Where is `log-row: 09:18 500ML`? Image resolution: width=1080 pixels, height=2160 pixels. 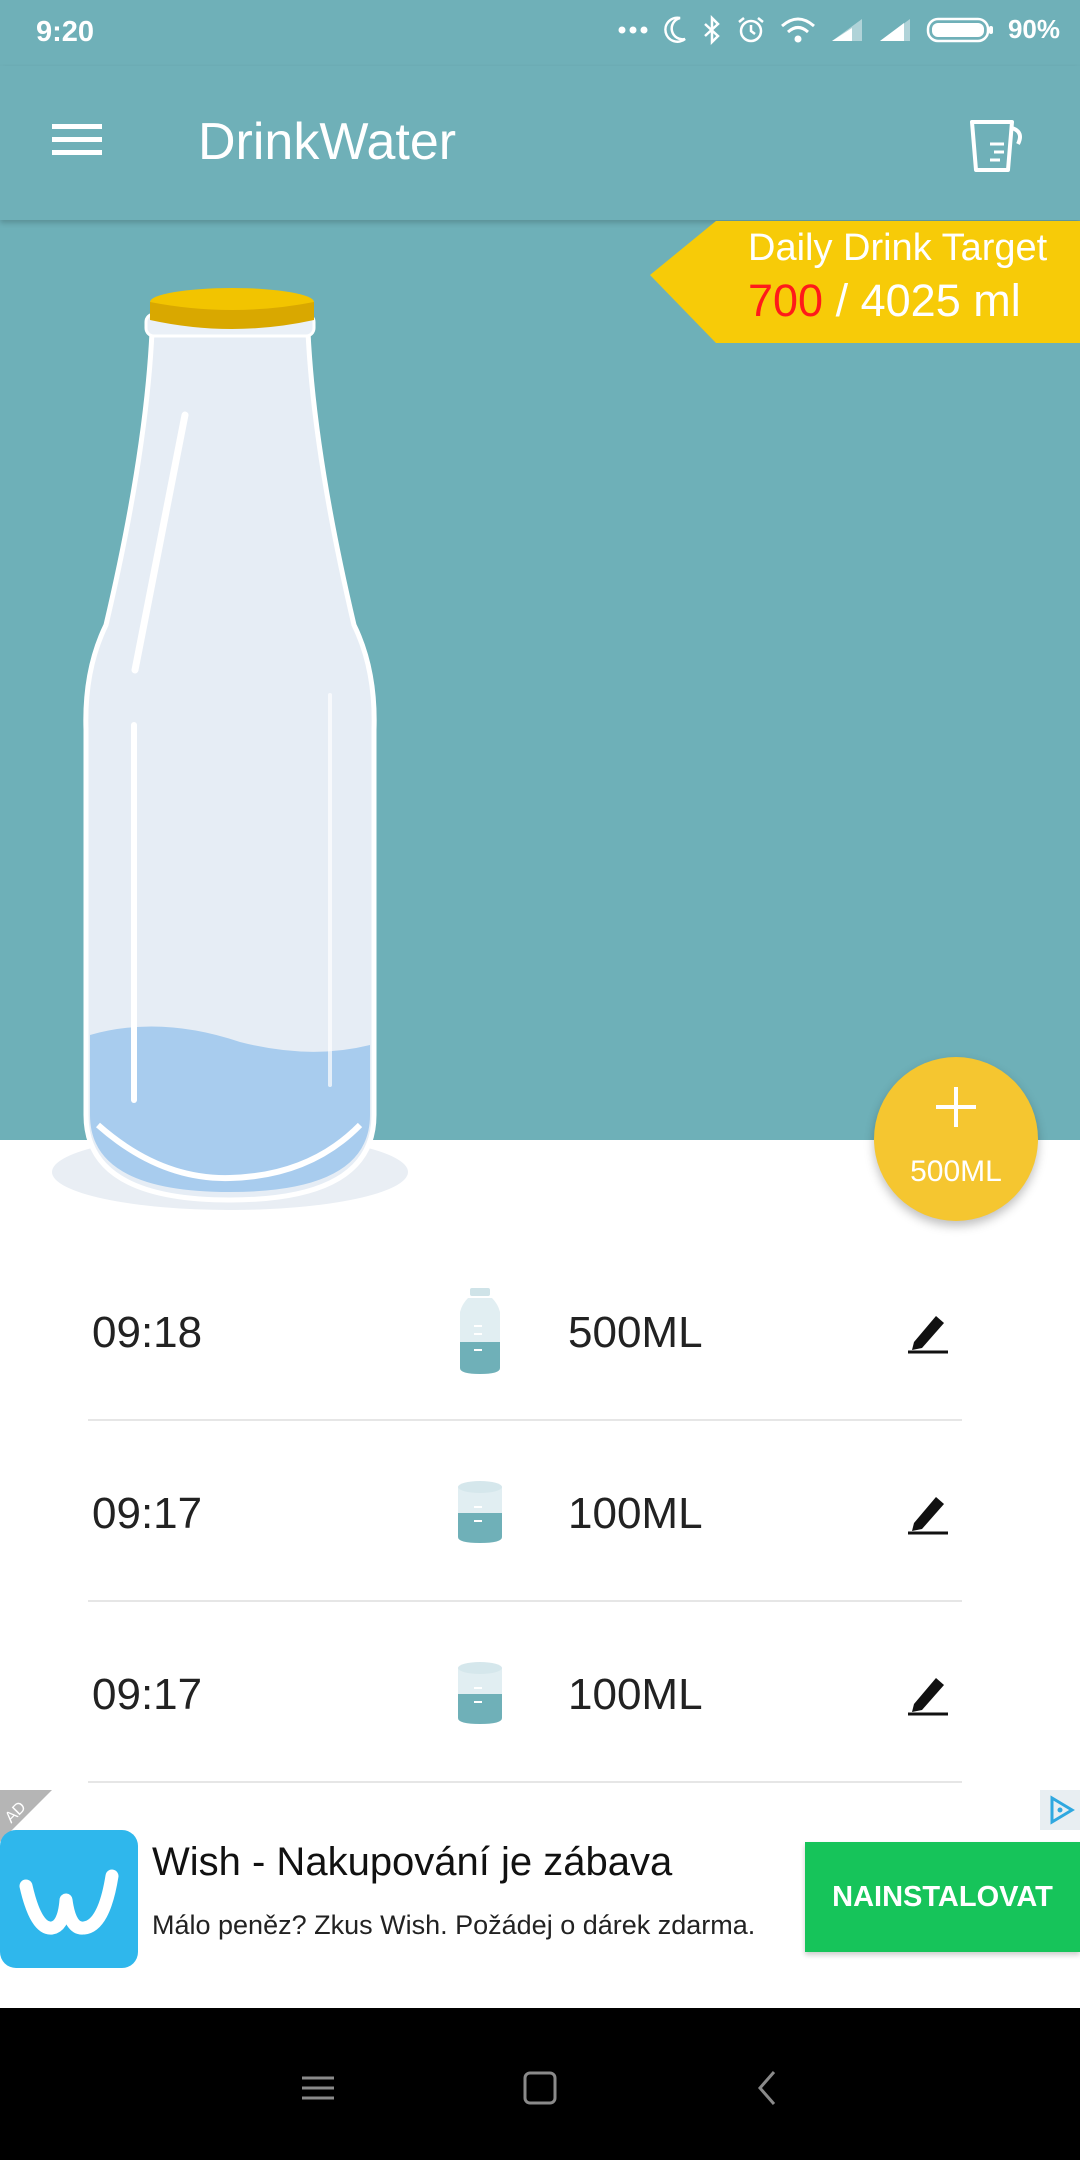
log-row: 09:18 500ML is located at coordinates (525, 1330).